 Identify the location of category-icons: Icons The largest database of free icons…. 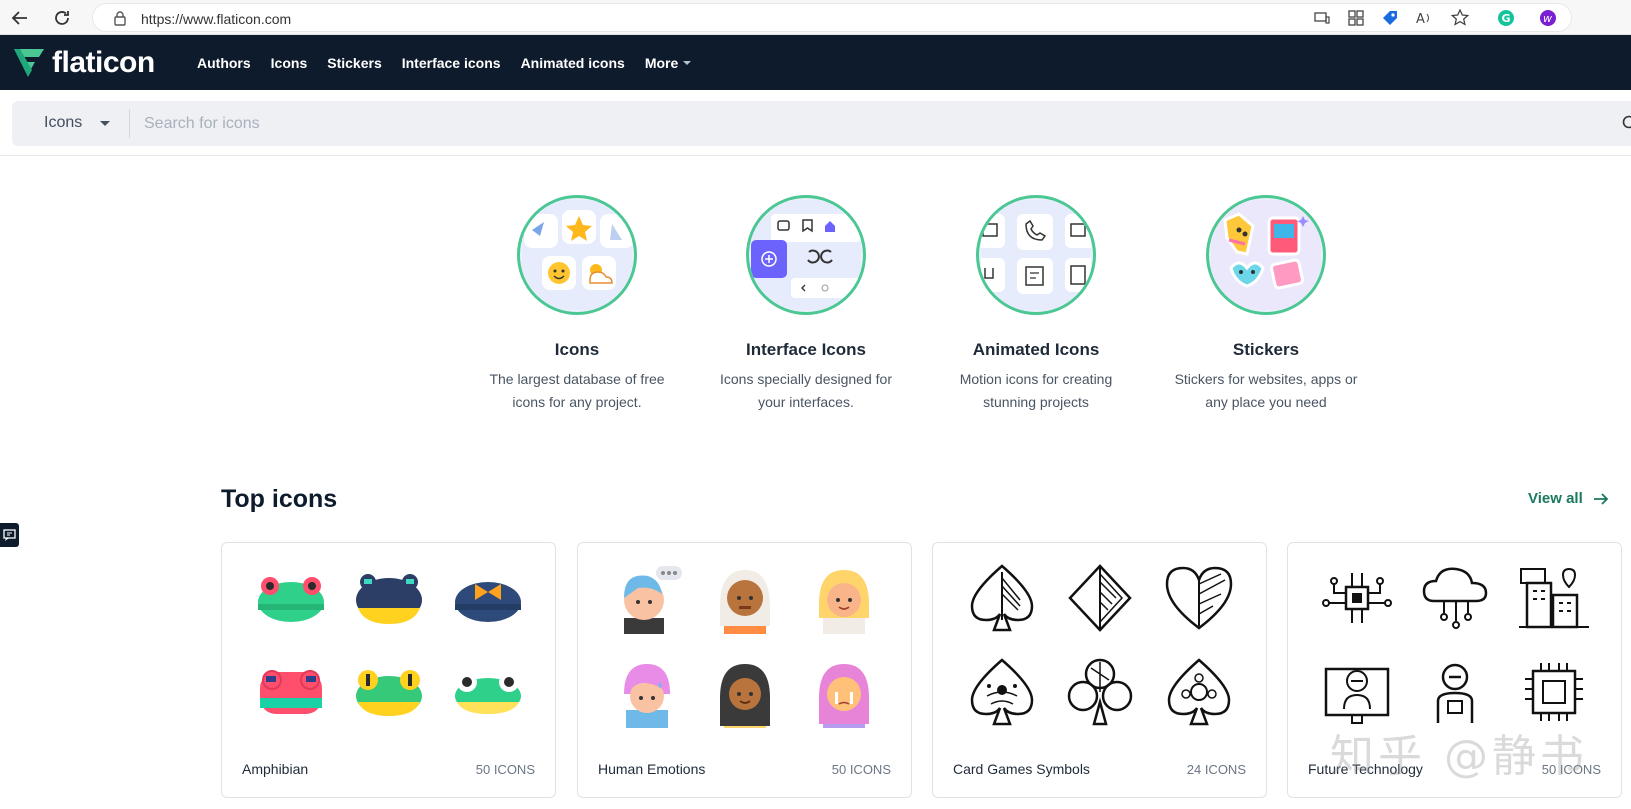
(577, 304).